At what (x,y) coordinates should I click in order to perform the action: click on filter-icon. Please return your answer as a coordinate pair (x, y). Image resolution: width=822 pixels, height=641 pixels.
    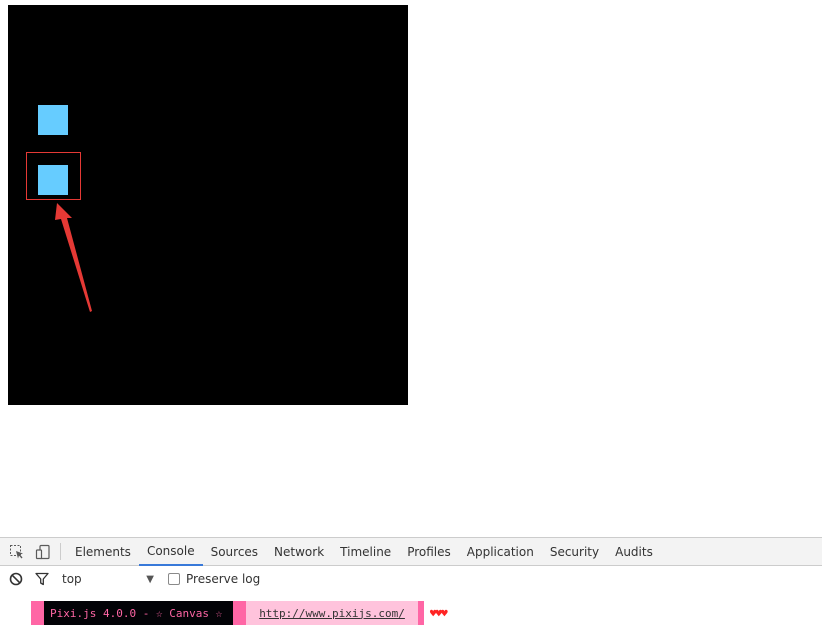
    Looking at the image, I should click on (42, 579).